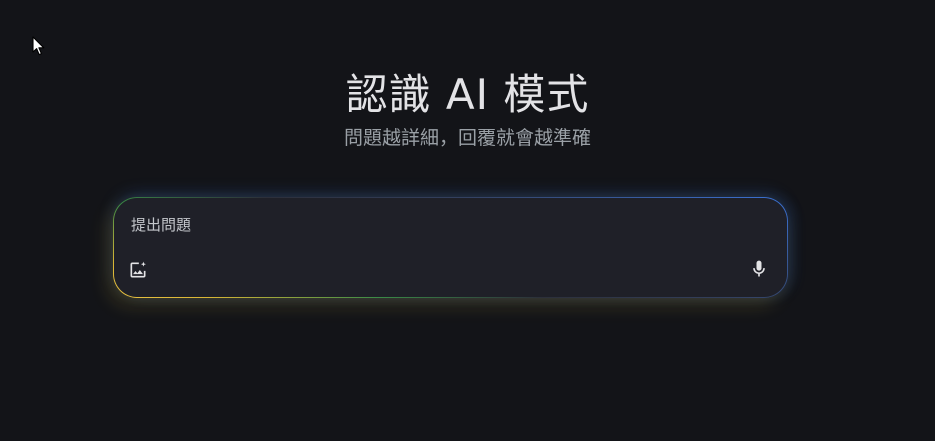 Image resolution: width=935 pixels, height=441 pixels. What do you see at coordinates (467, 138) in the screenshot?
I see `page-subtitle: 問題越詳細，回覆就會越準確` at bounding box center [467, 138].